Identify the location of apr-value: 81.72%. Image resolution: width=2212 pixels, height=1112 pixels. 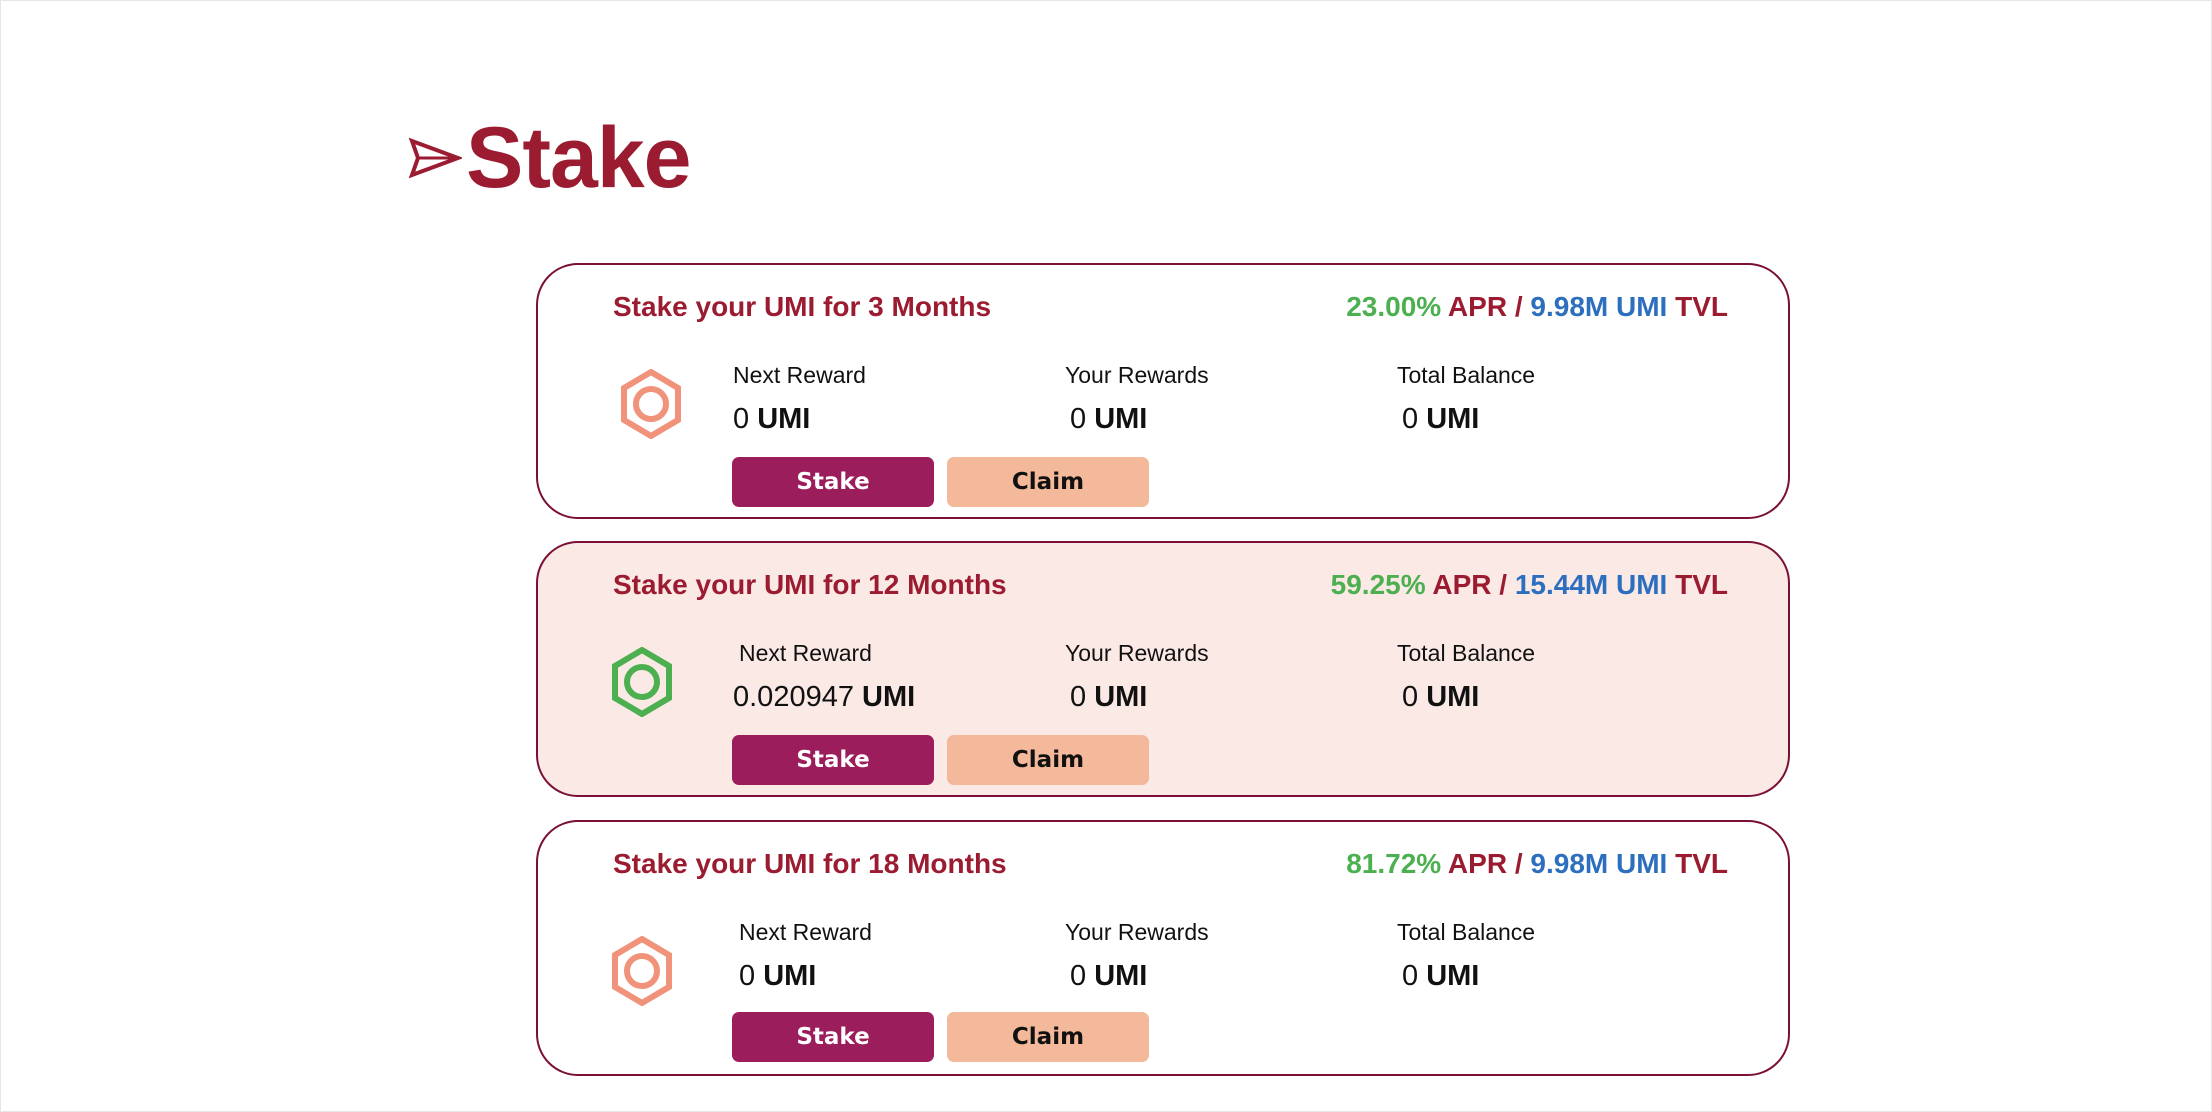
(1394, 863).